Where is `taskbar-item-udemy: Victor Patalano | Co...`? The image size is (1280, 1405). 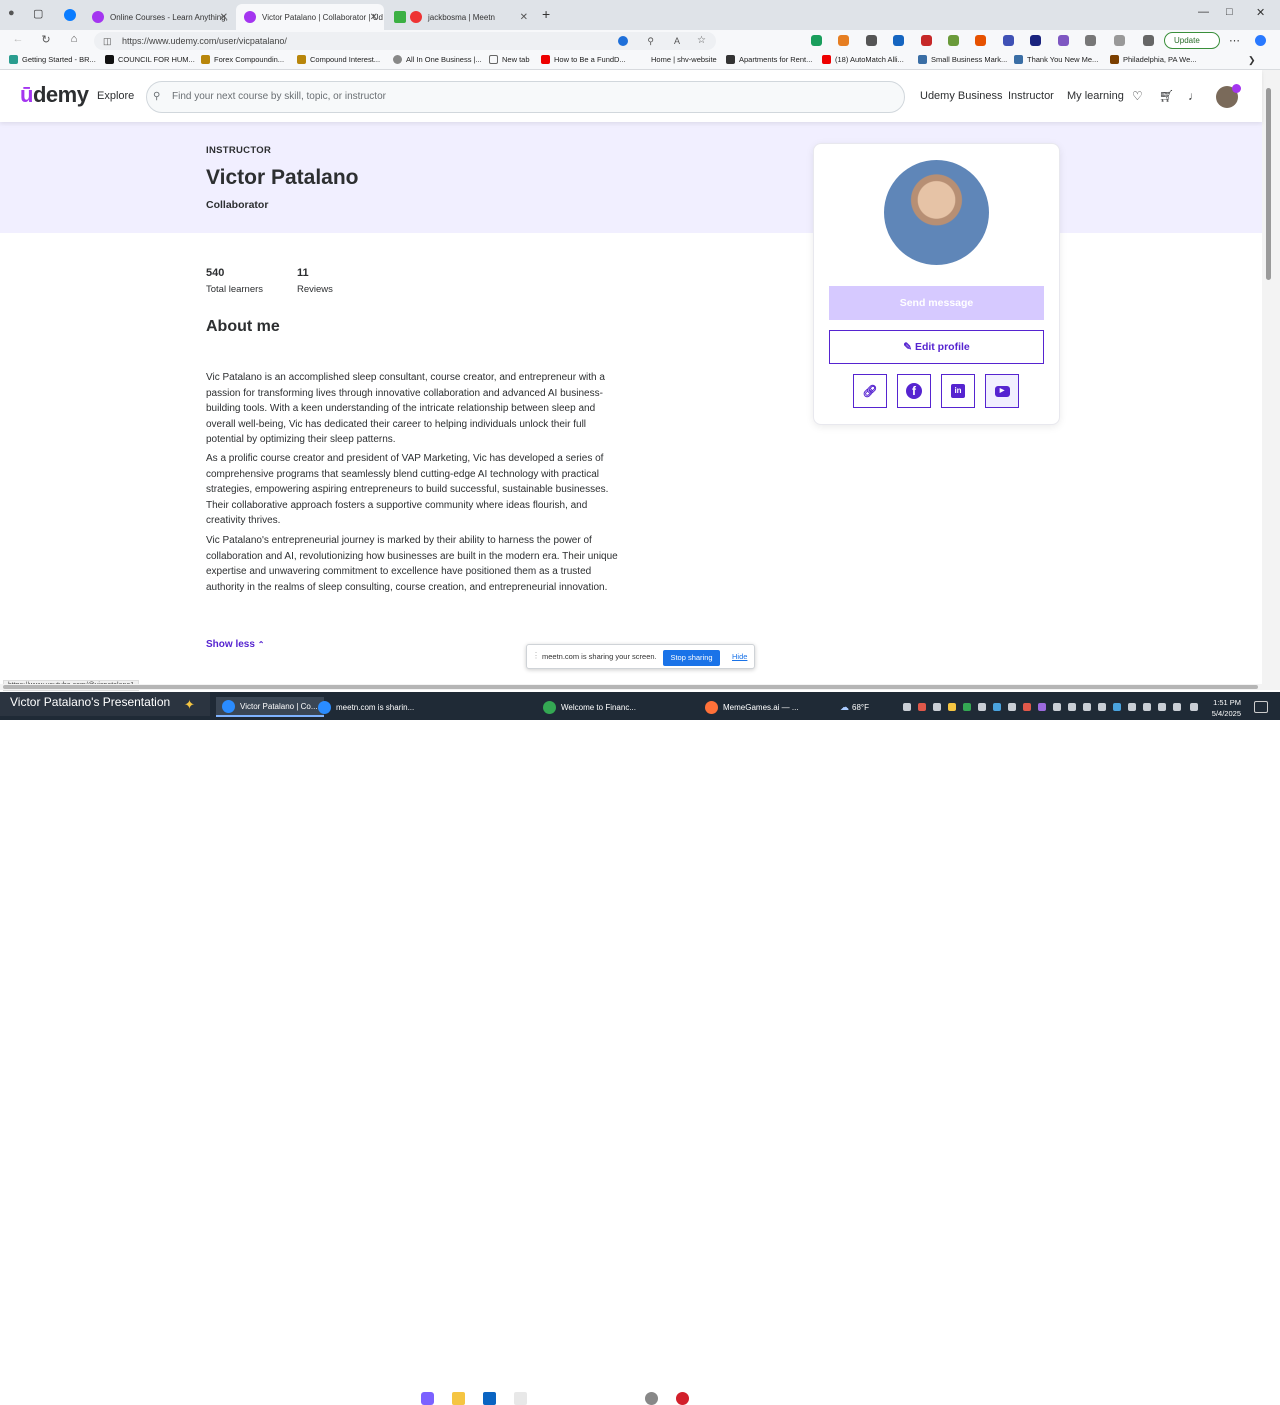
taskbar-item-udemy: Victor Patalano | Co... is located at coordinates (270, 707).